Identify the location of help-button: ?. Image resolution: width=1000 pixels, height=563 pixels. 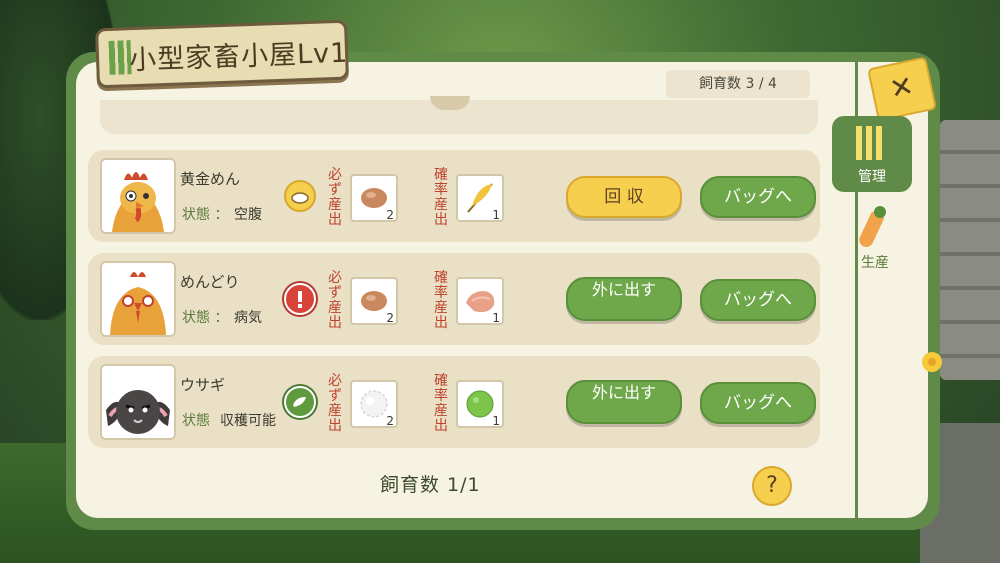
(772, 486).